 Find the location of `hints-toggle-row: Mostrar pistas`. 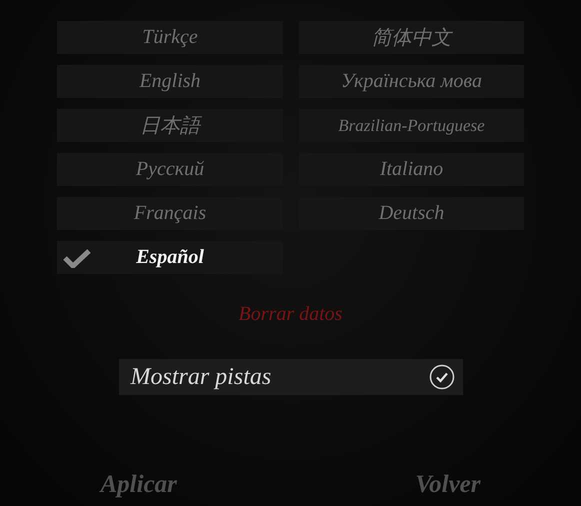

hints-toggle-row: Mostrar pistas is located at coordinates (290, 377).